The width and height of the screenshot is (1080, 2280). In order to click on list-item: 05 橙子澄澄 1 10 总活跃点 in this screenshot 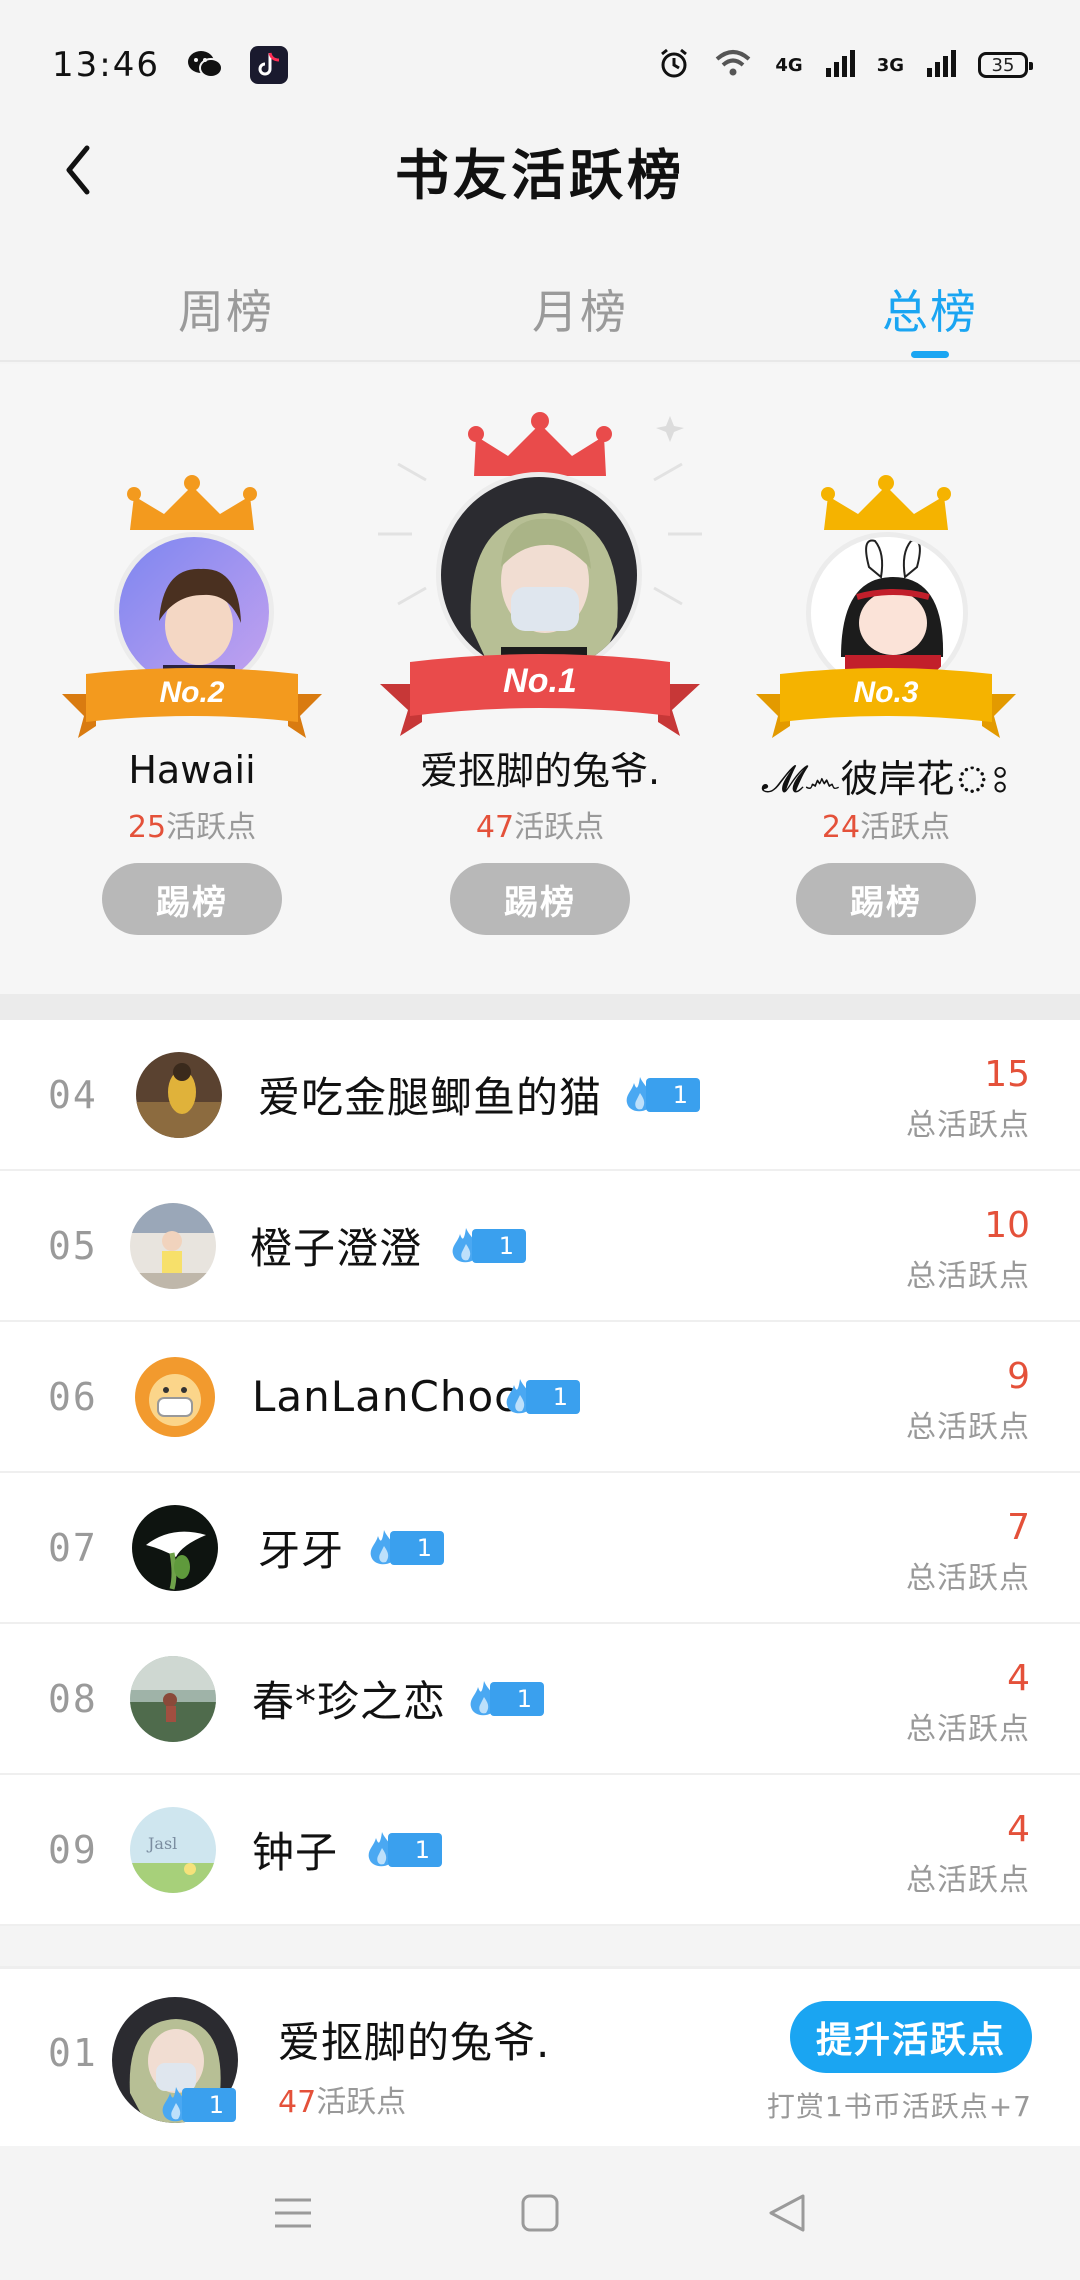, I will do `click(540, 1246)`.